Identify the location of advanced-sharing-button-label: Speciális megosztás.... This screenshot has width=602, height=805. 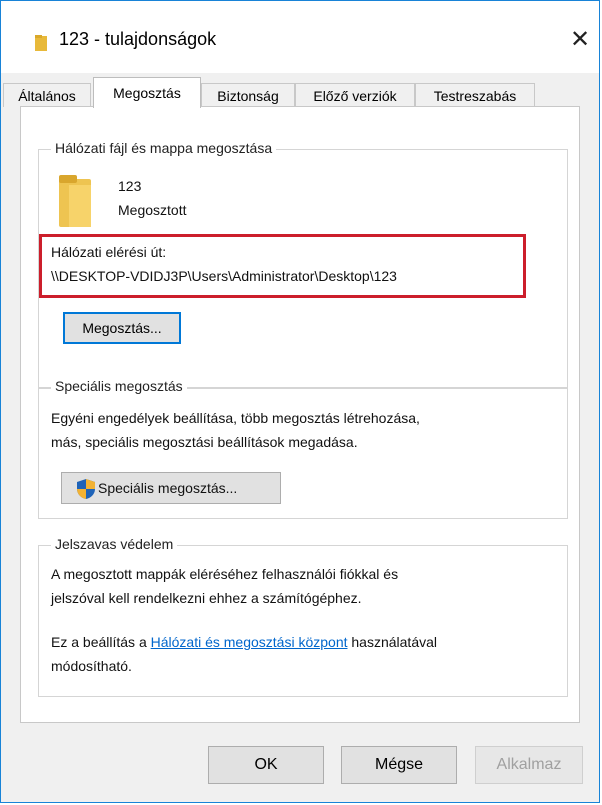
(168, 488).